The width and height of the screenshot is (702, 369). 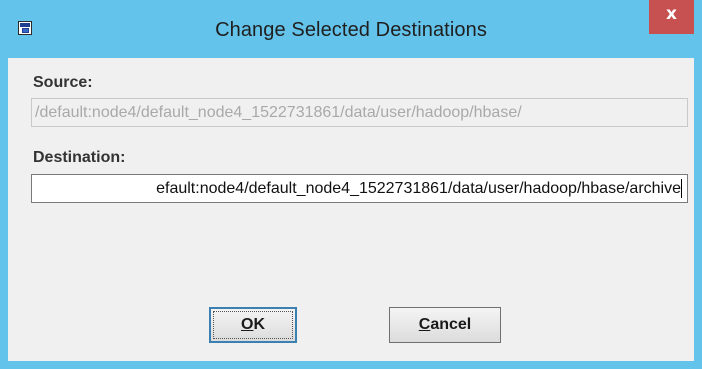 I want to click on cancel-button: Cancel, so click(x=445, y=325).